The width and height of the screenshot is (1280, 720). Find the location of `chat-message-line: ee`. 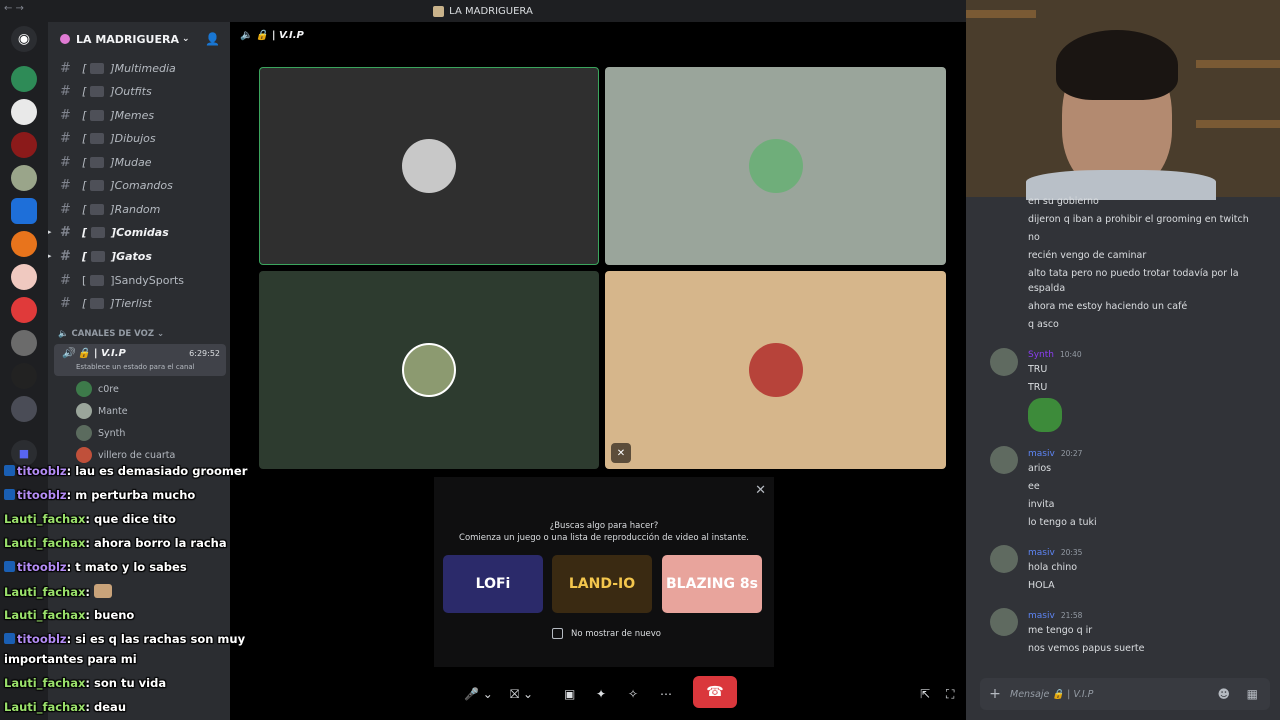

chat-message-line: ee is located at coordinates (1034, 486).